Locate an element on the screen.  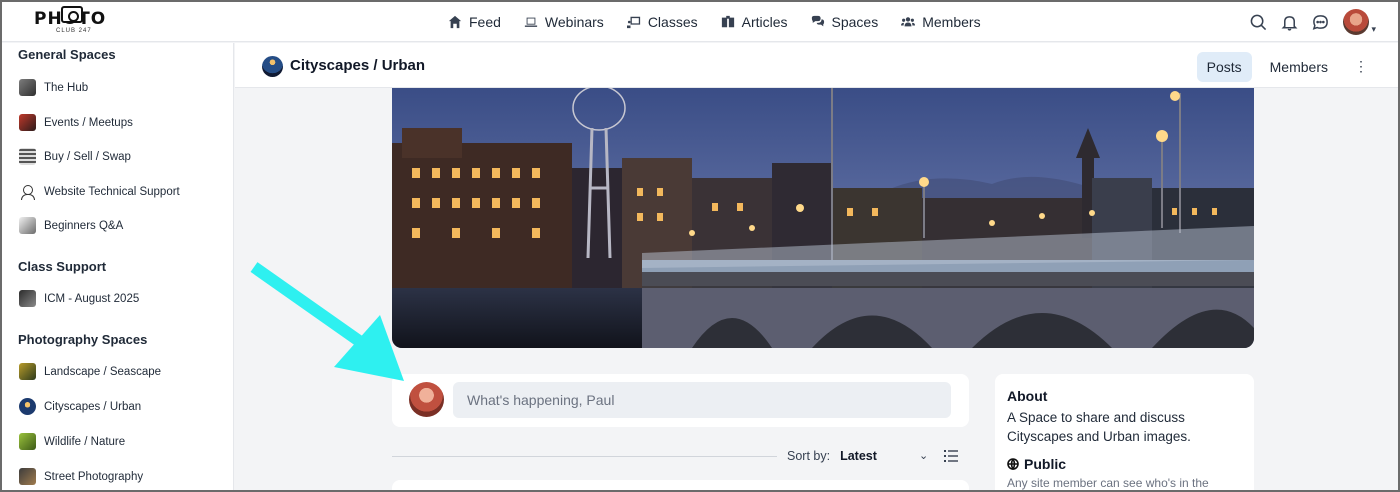
sidebar-item-label: The Hub is located at coordinates (66, 87).